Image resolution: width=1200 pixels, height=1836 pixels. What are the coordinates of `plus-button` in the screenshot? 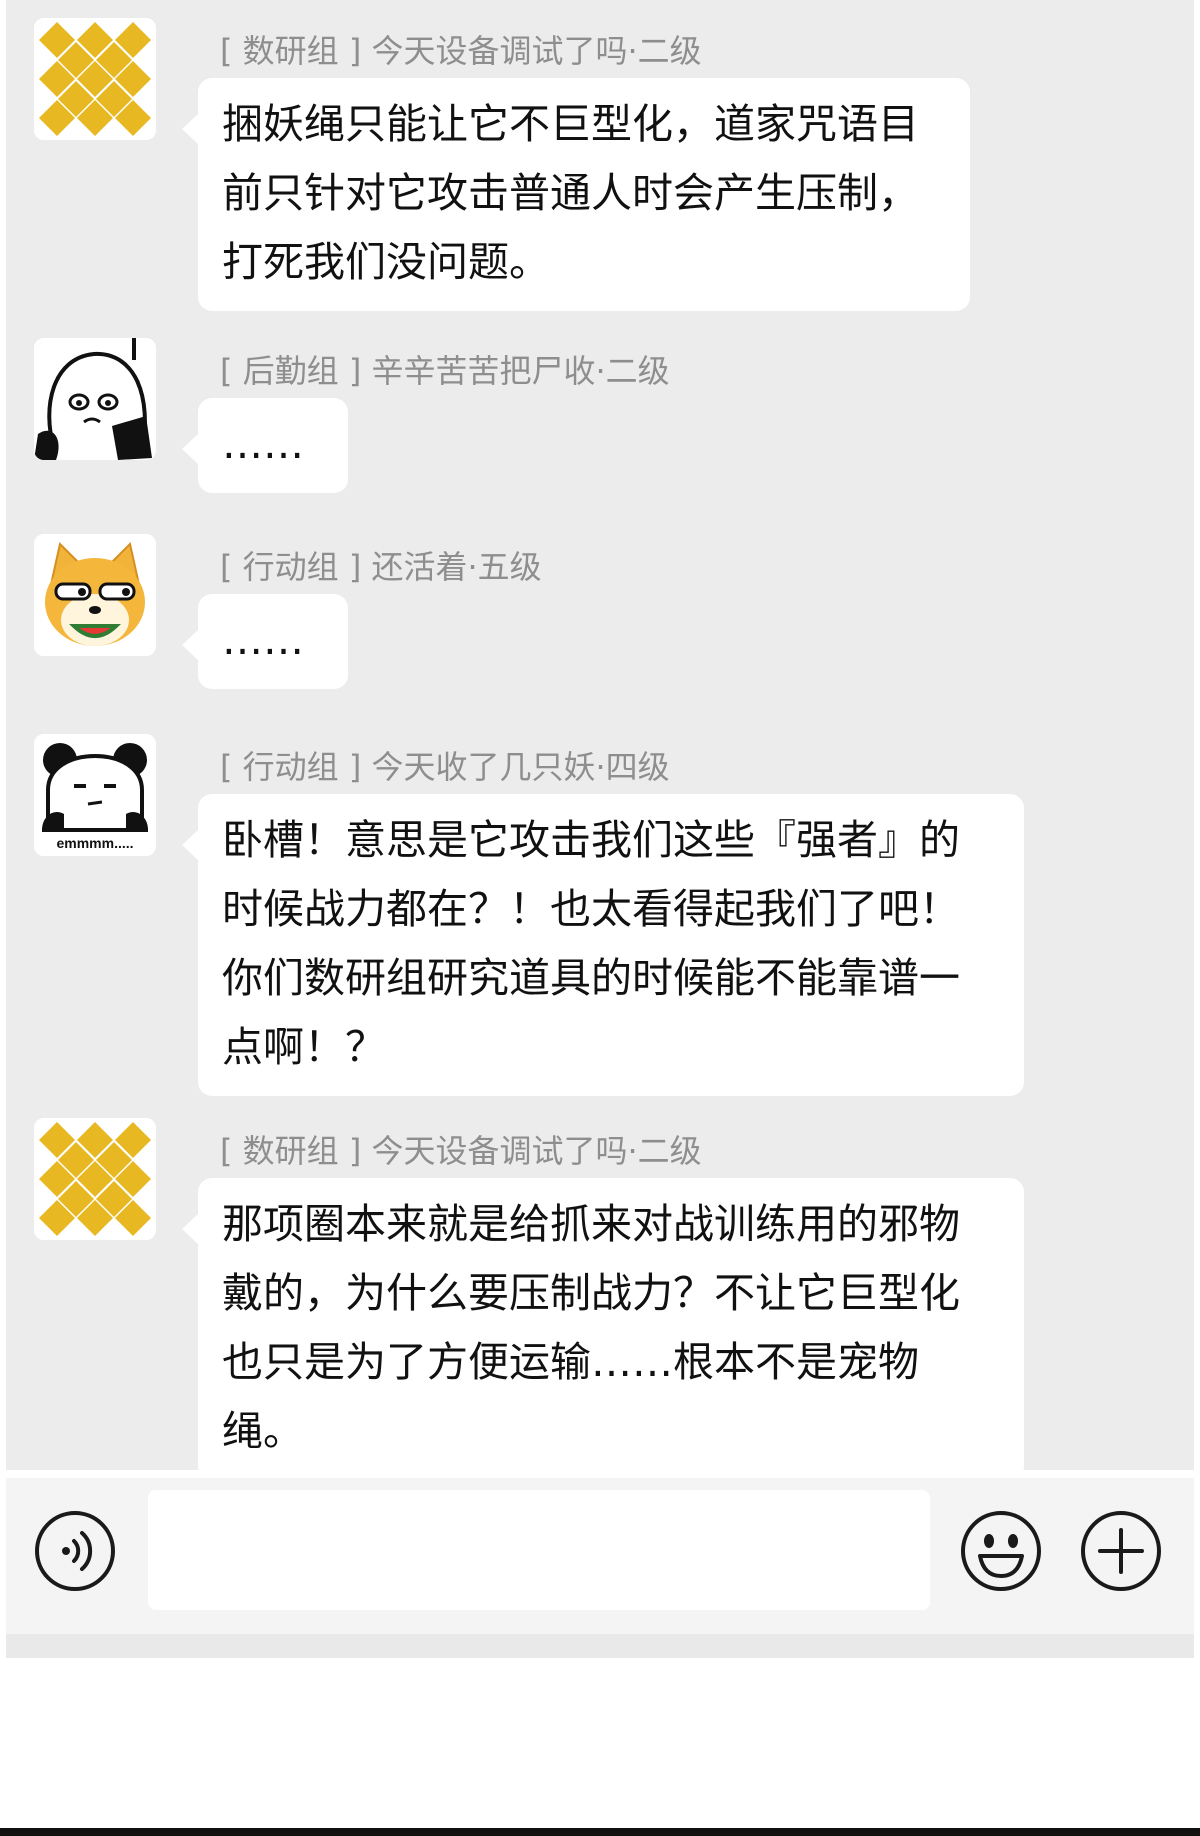 It's located at (1121, 1551).